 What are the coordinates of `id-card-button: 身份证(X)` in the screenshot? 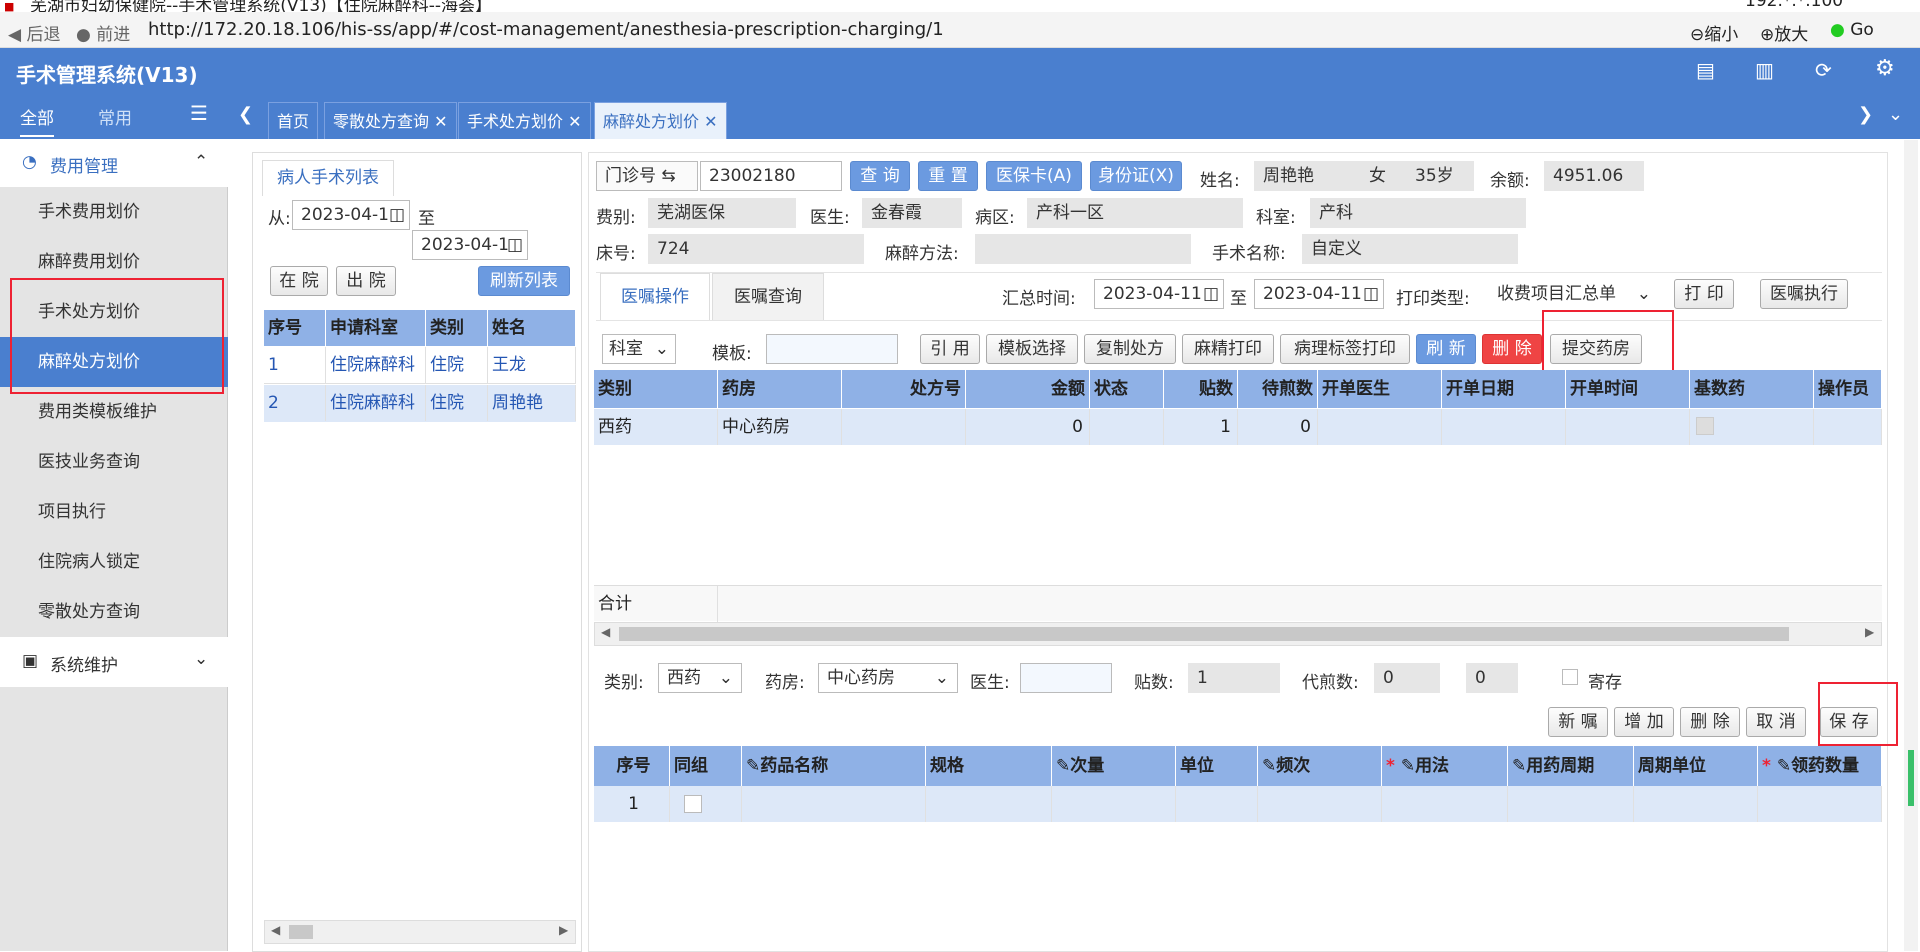 It's located at (1136, 176).